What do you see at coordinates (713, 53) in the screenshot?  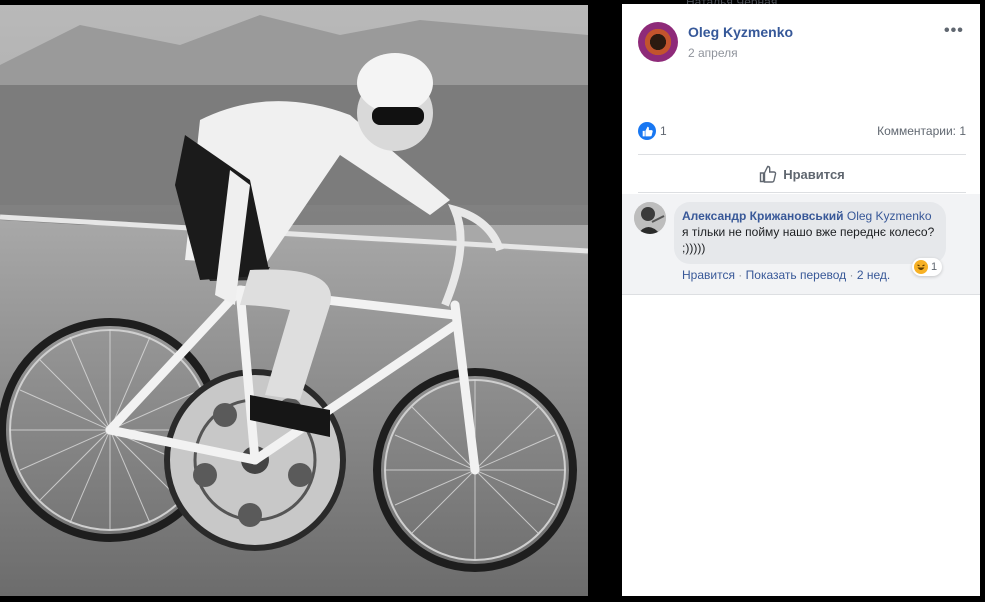 I see `post-date: 2 апреля` at bounding box center [713, 53].